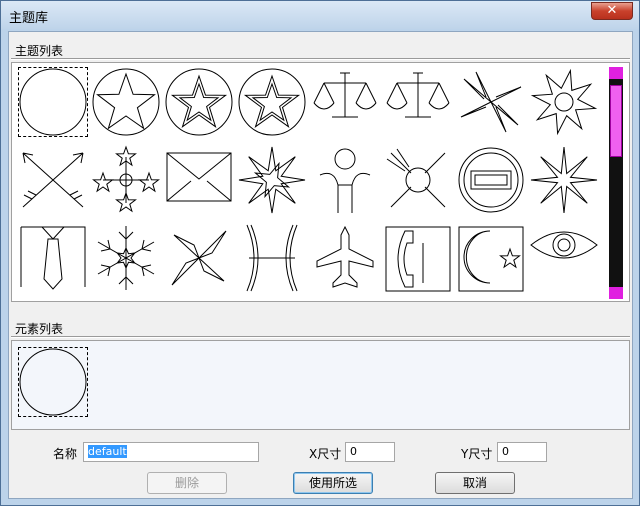  Describe the element at coordinates (39, 51) in the screenshot. I see `theme-list-title: 主题列表` at that location.